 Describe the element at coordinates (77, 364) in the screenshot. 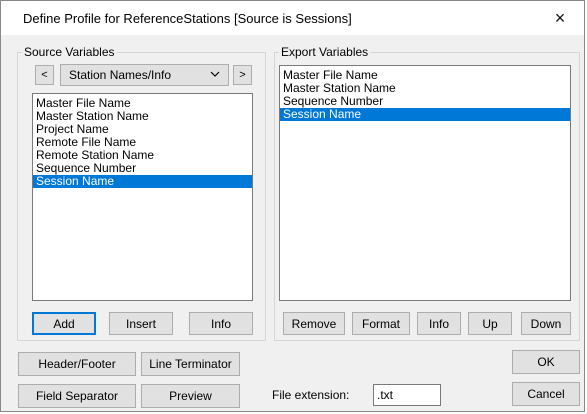

I see `header-footer-button: Header/Footer` at that location.